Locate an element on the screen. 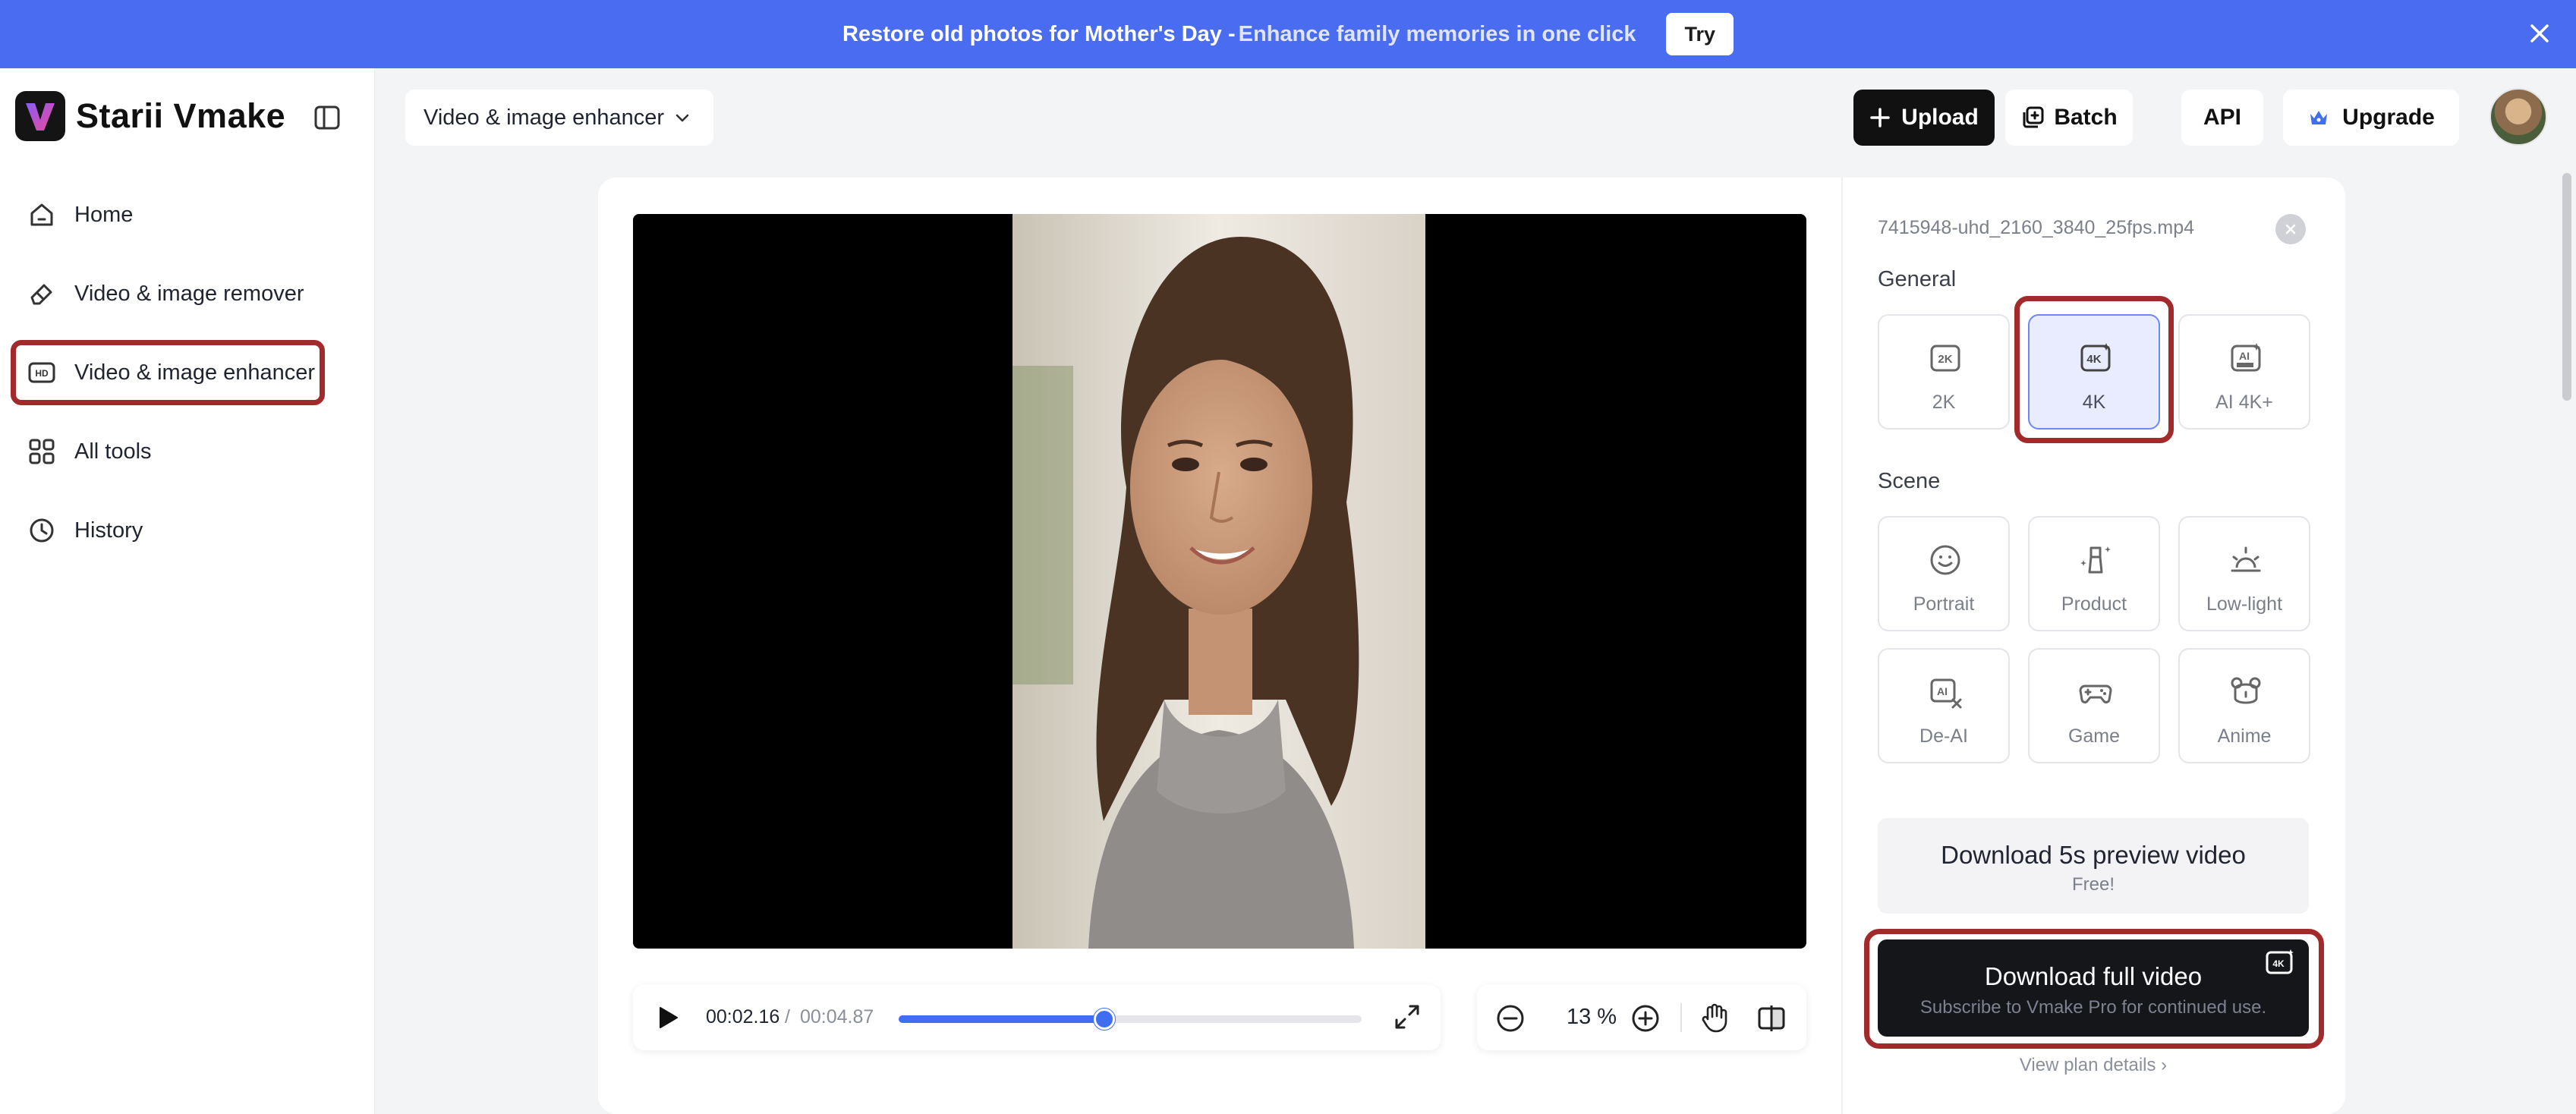 This screenshot has height=1114, width=2576. download-preview-button: Download 5s preview video Free! is located at coordinates (2093, 866).